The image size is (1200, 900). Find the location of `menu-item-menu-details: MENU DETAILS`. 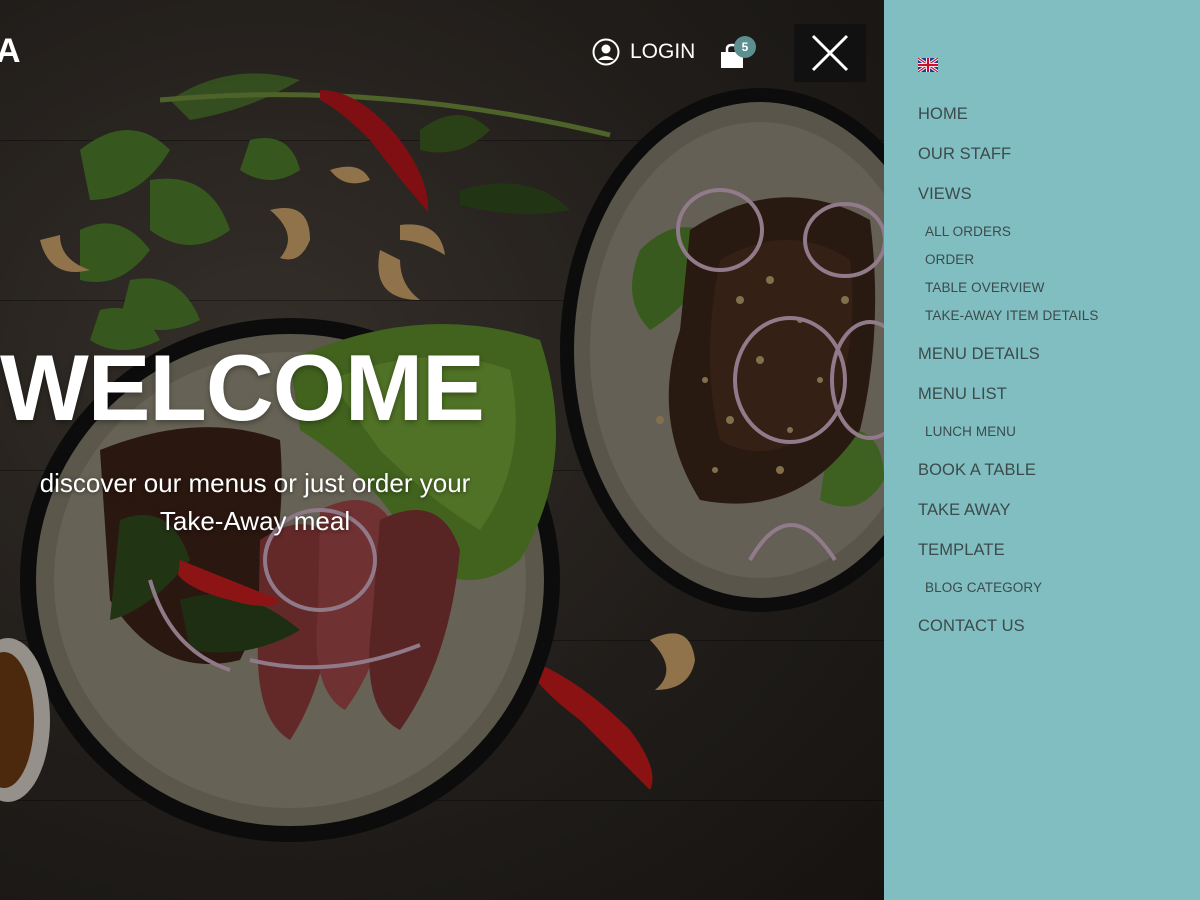

menu-item-menu-details: MENU DETAILS is located at coordinates (1008, 362).